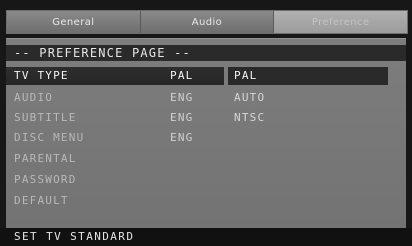 The image size is (412, 246). Describe the element at coordinates (206, 201) in the screenshot. I see `menu-item-default: DEFAULT` at that location.